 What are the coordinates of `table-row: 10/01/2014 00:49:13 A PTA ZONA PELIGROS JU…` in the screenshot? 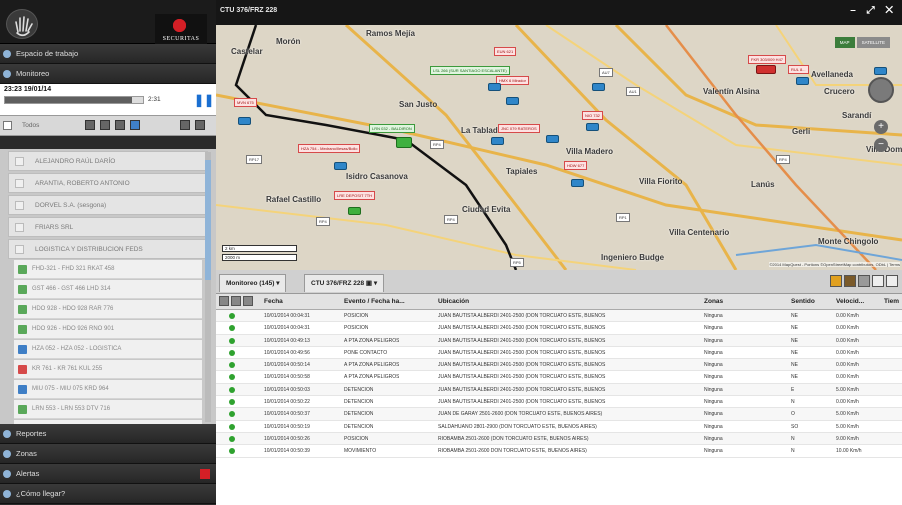 It's located at (559, 340).